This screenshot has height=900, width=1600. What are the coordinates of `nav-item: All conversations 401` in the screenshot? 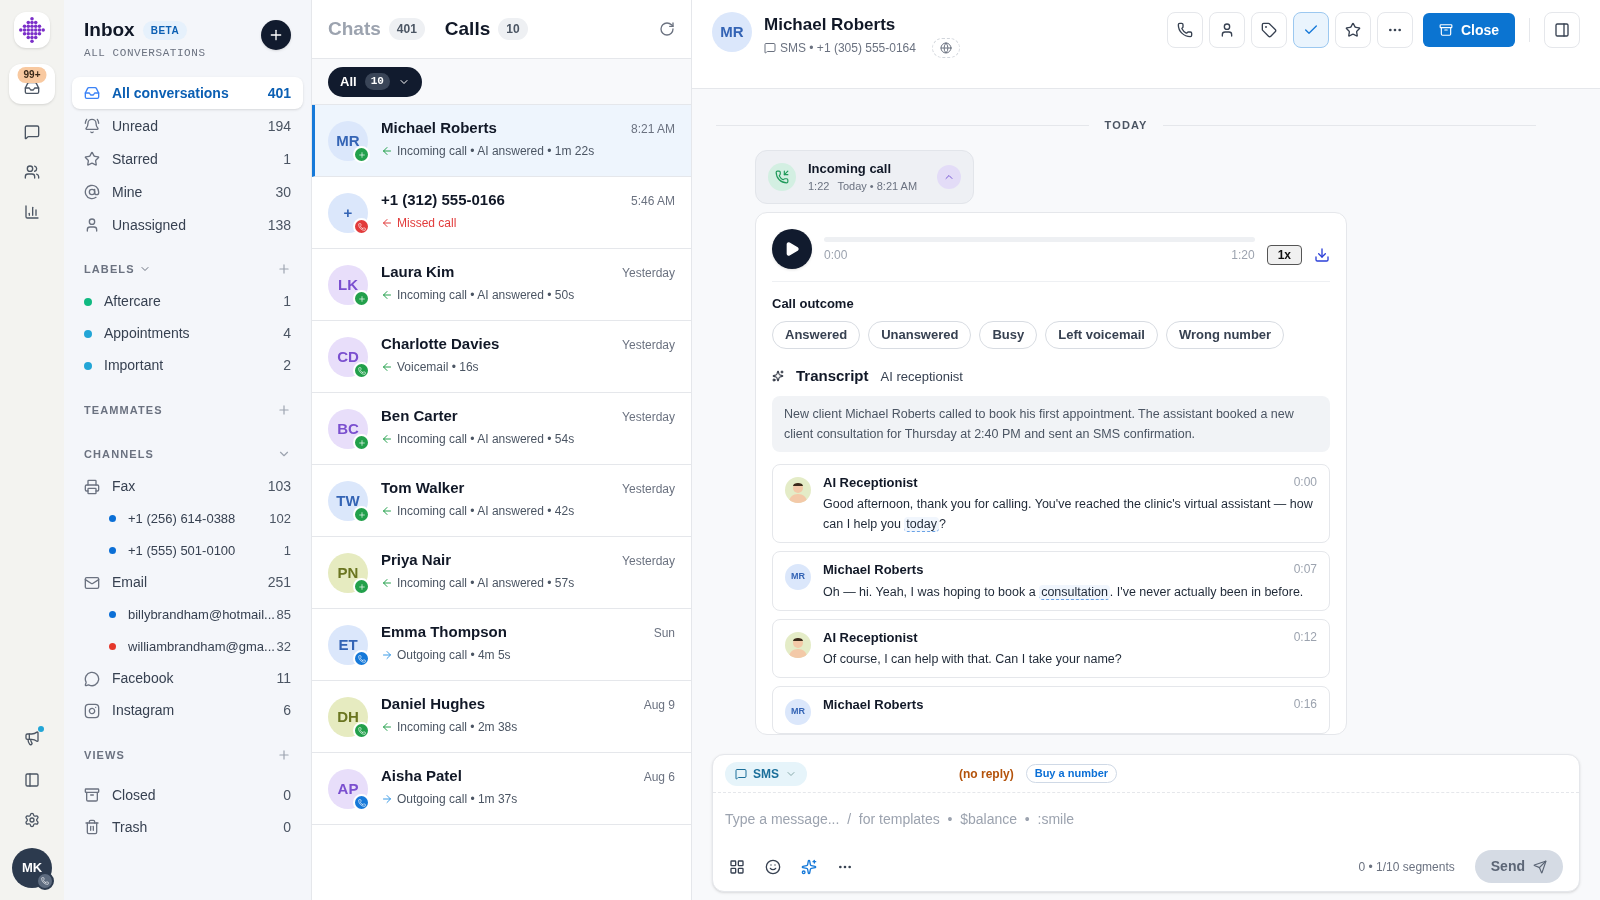 It's located at (187, 93).